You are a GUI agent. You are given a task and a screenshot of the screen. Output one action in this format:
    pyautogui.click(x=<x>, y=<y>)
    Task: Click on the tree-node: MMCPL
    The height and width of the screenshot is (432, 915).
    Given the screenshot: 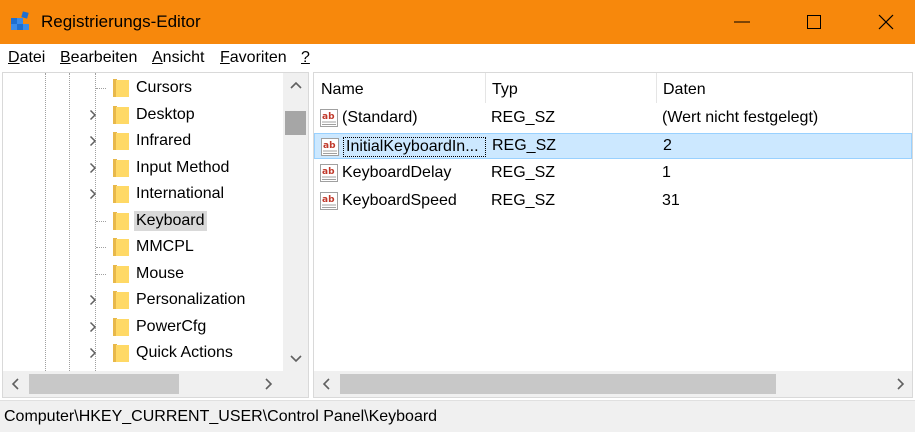 What is the action you would take?
    pyautogui.click(x=143, y=247)
    